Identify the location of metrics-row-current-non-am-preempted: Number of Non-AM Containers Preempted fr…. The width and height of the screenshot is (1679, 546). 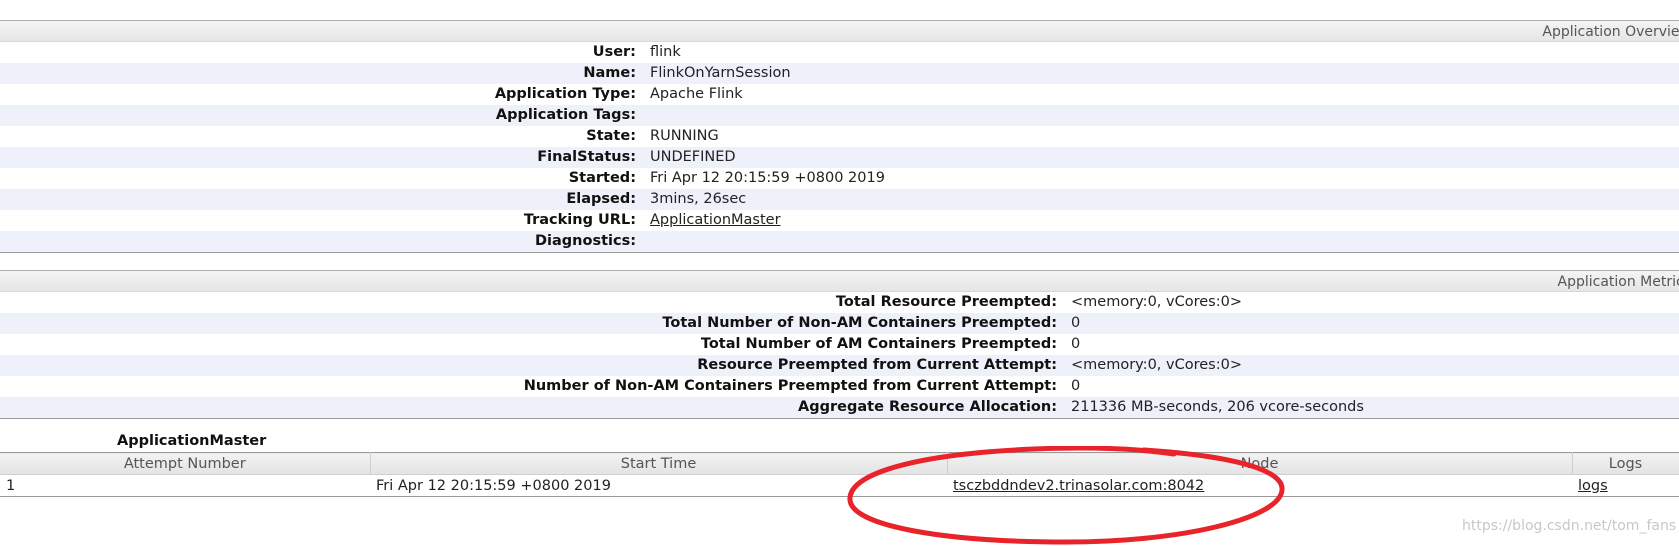
(839, 386).